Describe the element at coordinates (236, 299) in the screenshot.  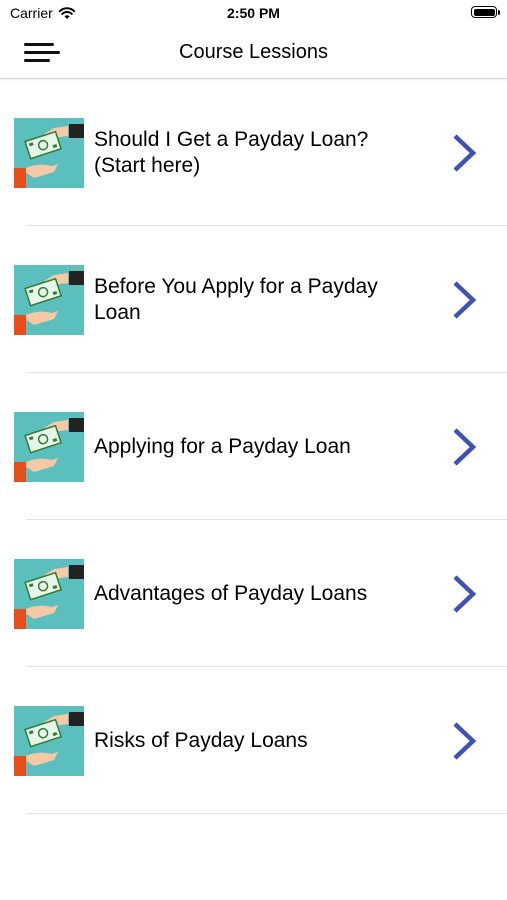
I see `lesson-title-text: Before You Apply for a Payday Loan` at that location.